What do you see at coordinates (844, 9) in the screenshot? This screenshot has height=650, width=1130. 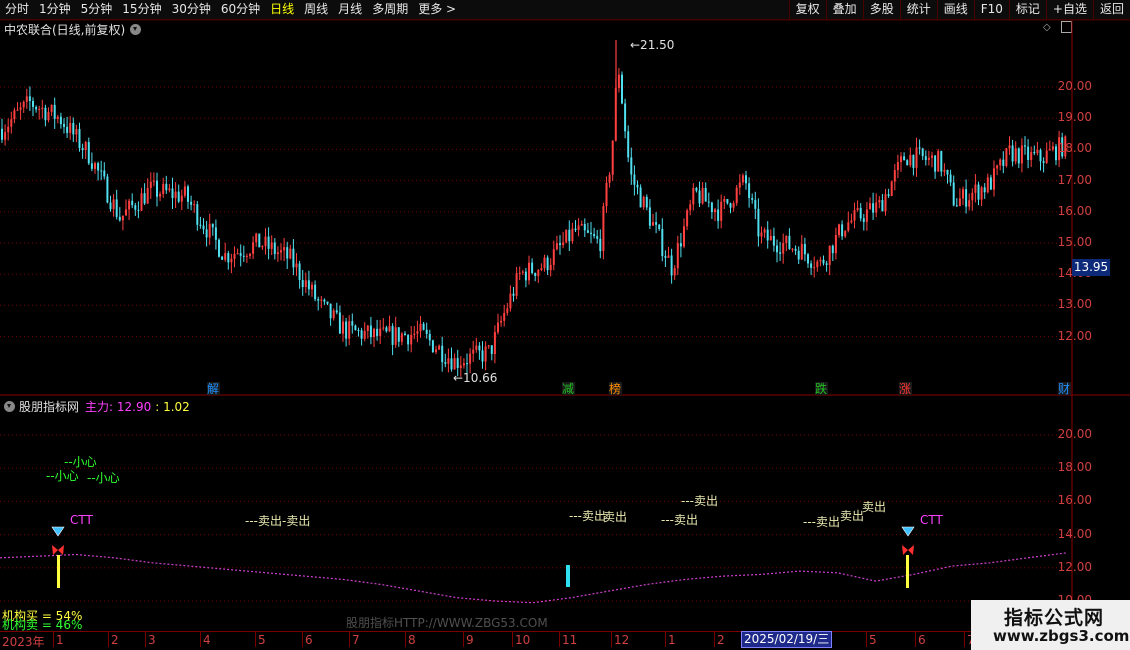 I see `toolbar-button: 叠加` at bounding box center [844, 9].